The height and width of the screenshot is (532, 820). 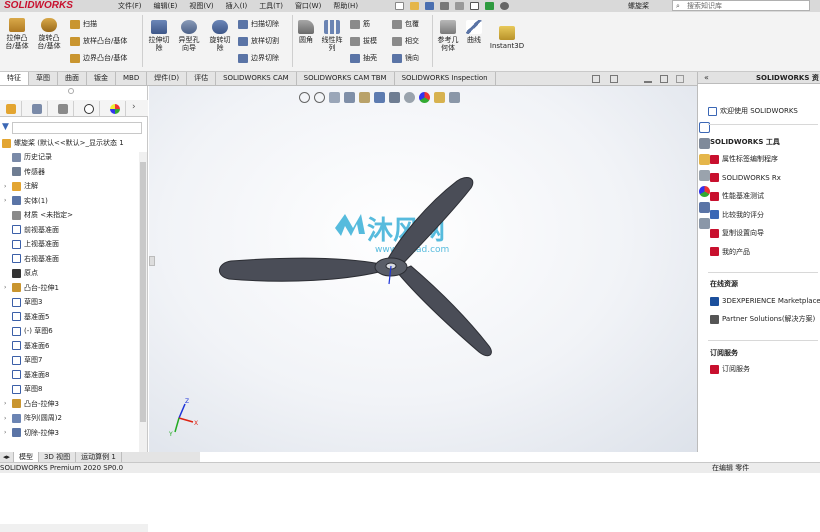 I want to click on menu-edit: 编辑(E), so click(x=166, y=6).